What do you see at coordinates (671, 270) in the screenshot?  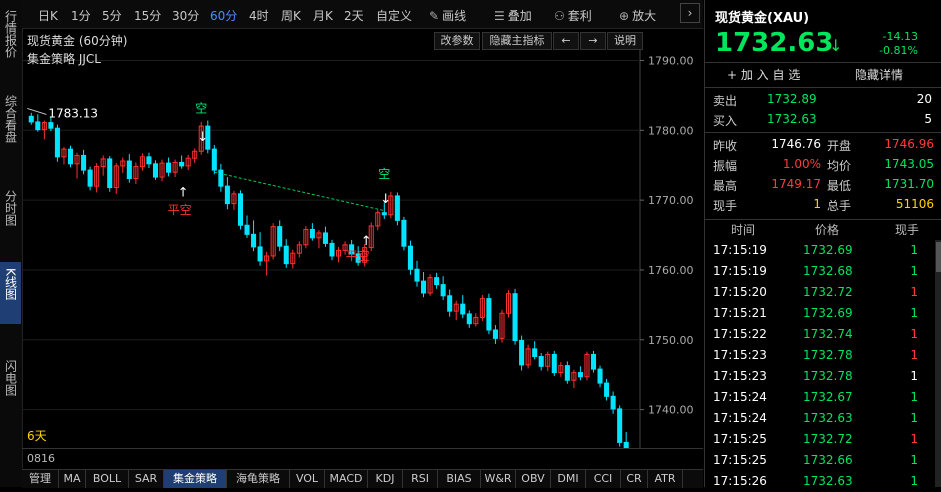 I see `y-tick-label: 1760.00` at bounding box center [671, 270].